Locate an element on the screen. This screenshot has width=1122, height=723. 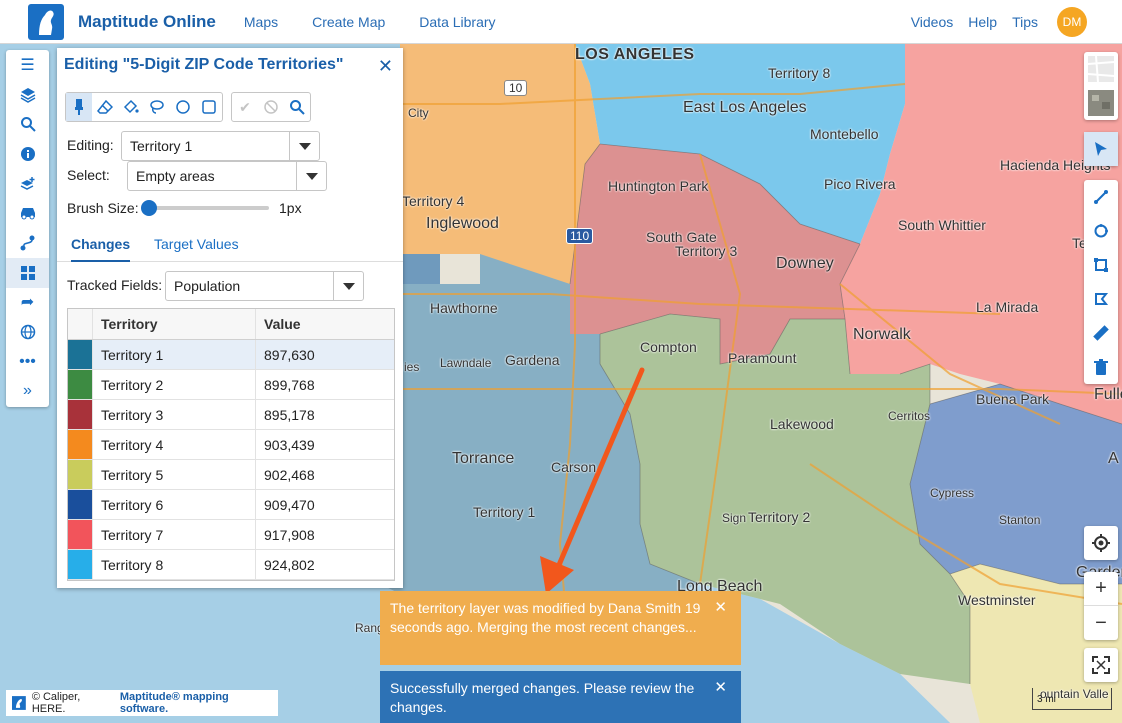
check-icon: ✔ is located at coordinates (245, 107).